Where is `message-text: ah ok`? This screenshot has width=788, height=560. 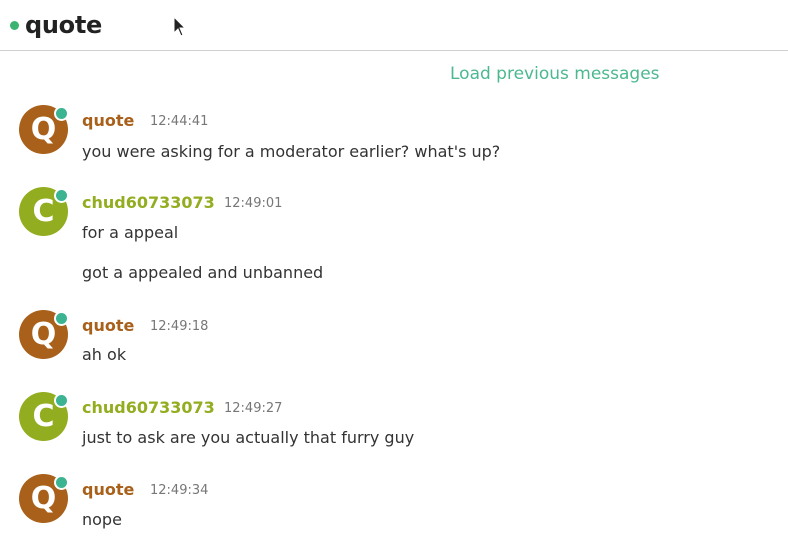 message-text: ah ok is located at coordinates (104, 354).